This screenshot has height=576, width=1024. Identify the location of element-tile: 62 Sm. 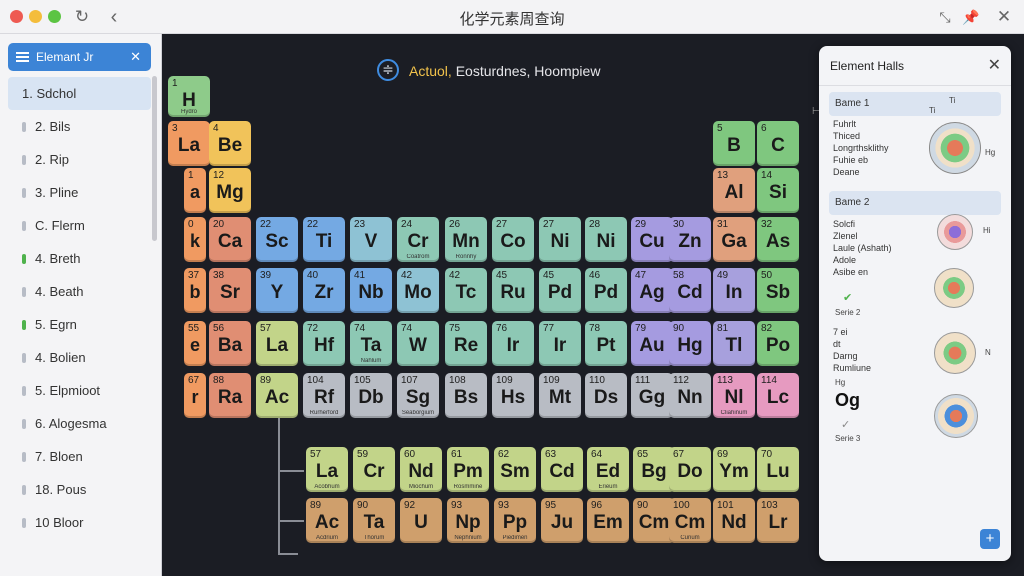
(515, 469).